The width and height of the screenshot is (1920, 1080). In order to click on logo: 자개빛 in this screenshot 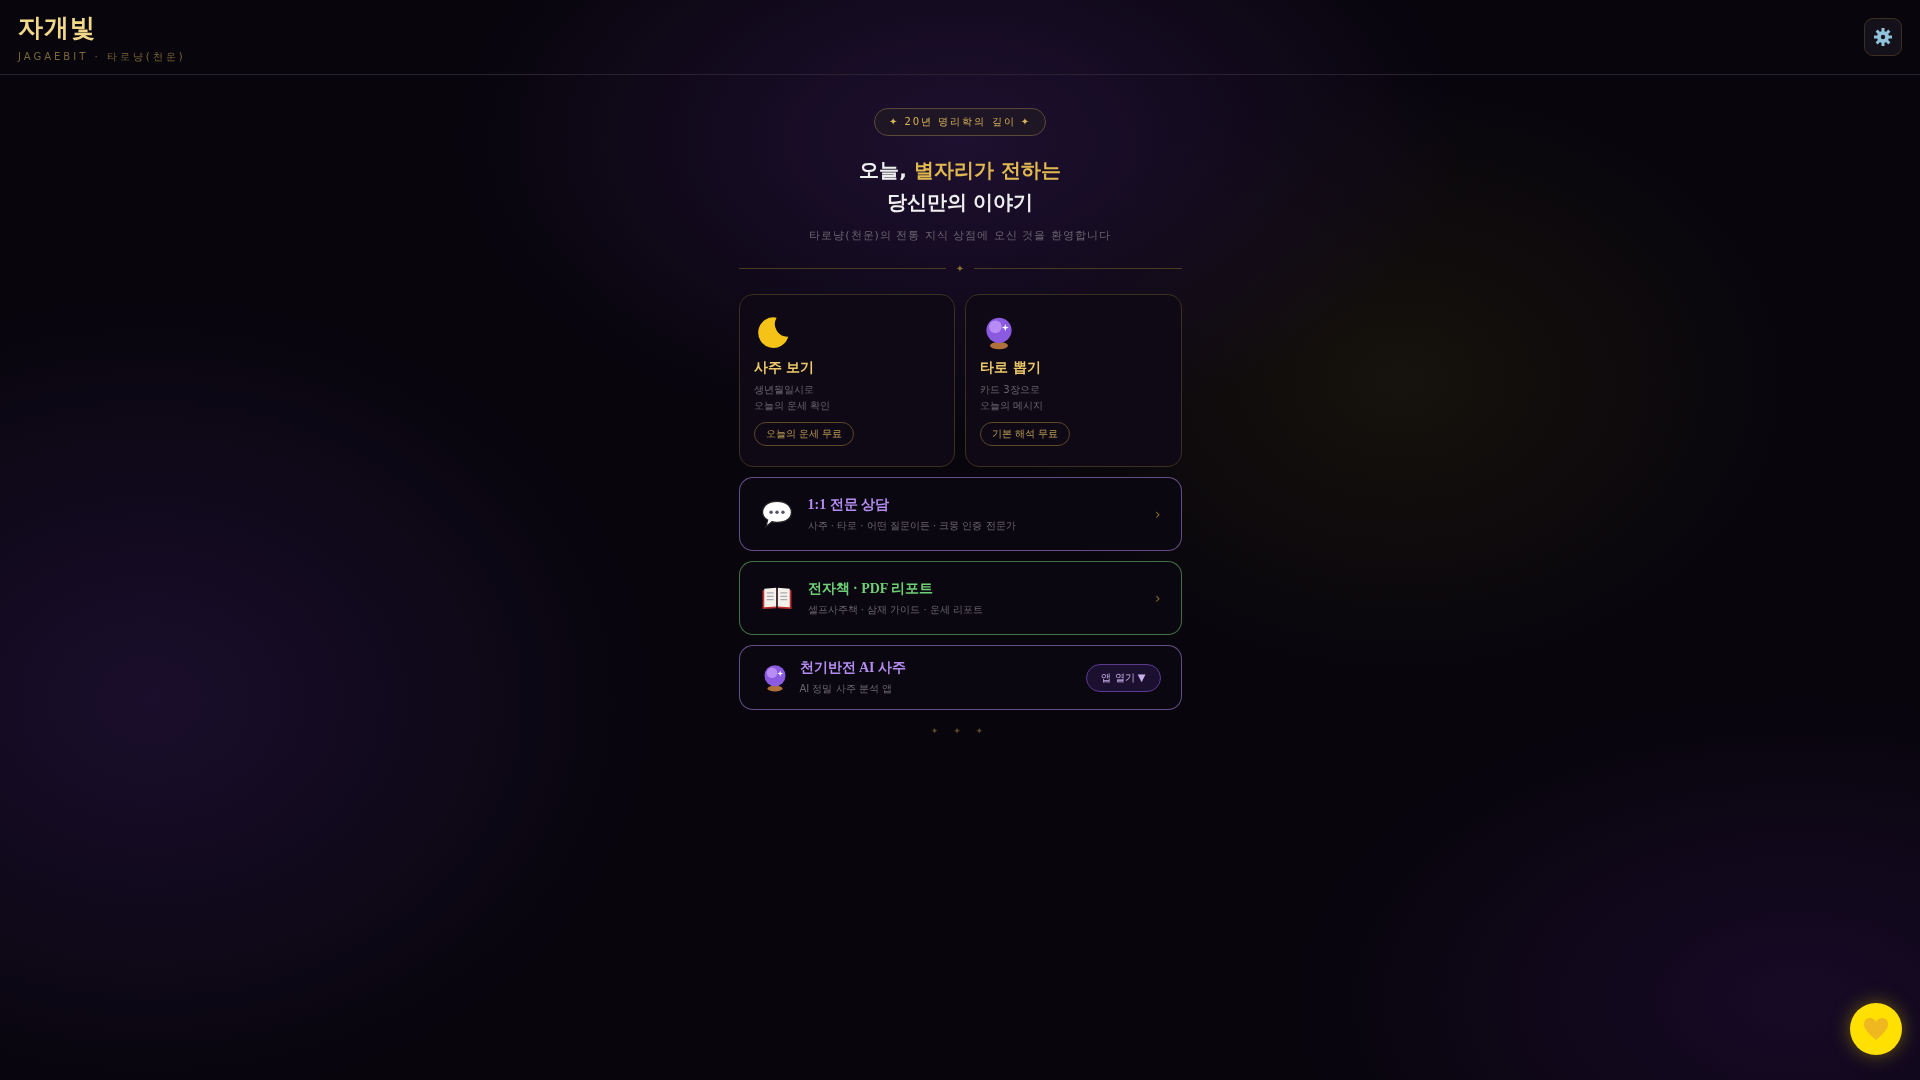, I will do `click(57, 27)`.